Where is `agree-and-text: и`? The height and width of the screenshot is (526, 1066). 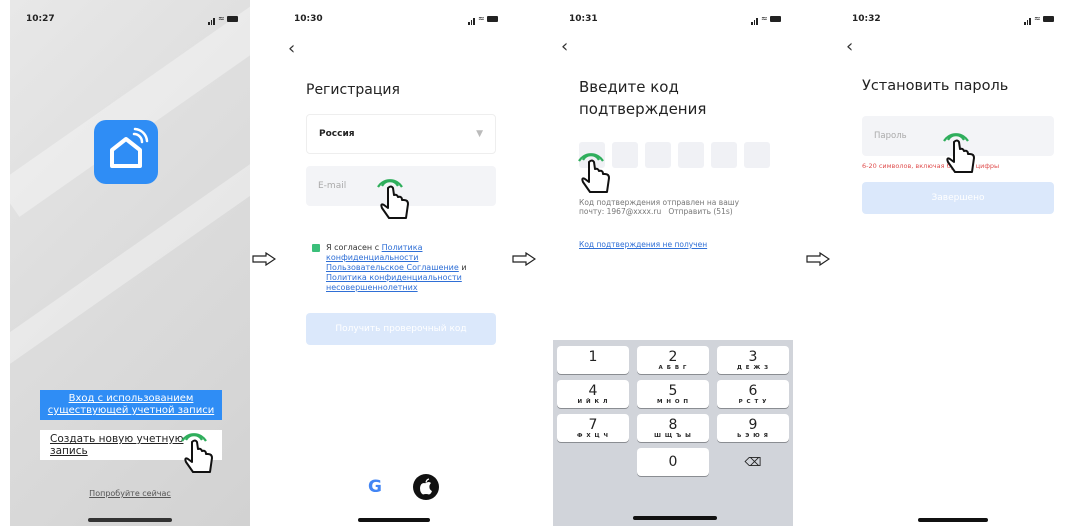 agree-and-text: и is located at coordinates (462, 267).